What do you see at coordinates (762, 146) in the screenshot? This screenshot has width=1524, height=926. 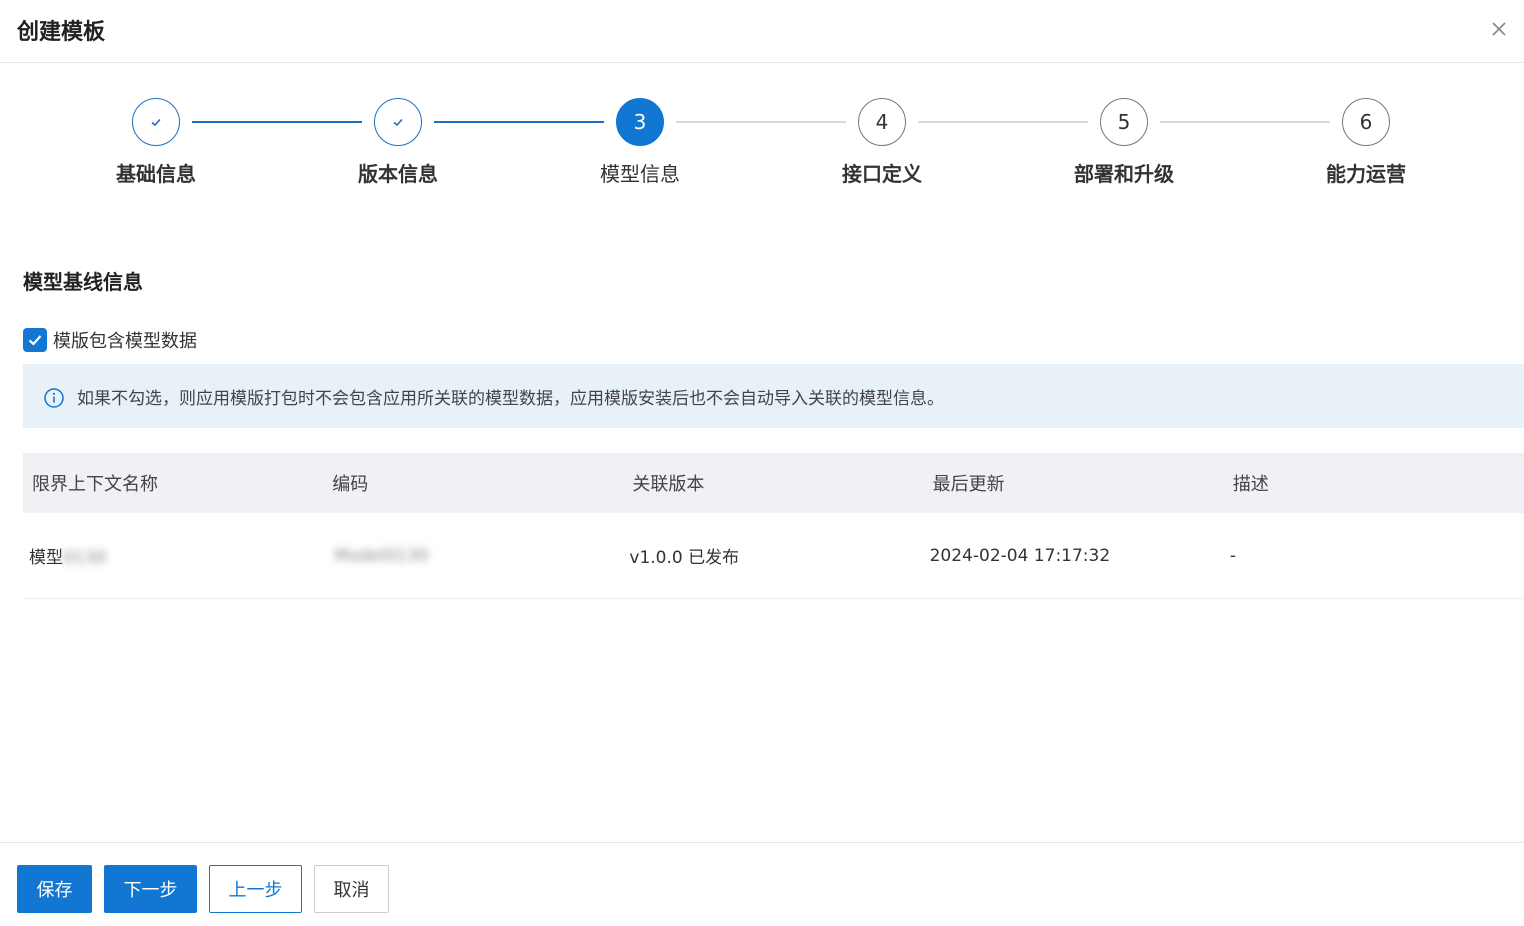 I see `stepper: 基础信息 版本信息 3 模型信息 4 接口定义 5 部署和升级 6 能力运营` at bounding box center [762, 146].